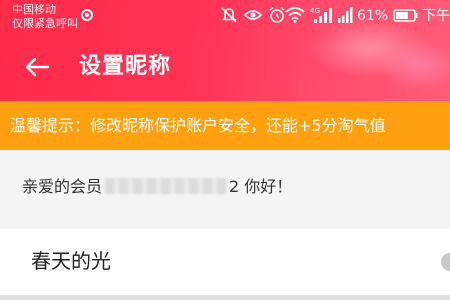  Describe the element at coordinates (62, 186) in the screenshot. I see `greeting-prefix: 亲爱的会员` at that location.